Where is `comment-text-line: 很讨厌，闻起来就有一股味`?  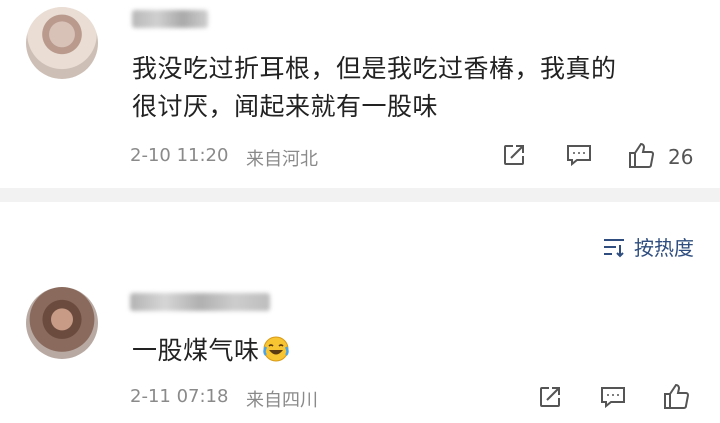 comment-text-line: 很讨厌，闻起来就有一股味 is located at coordinates (285, 106).